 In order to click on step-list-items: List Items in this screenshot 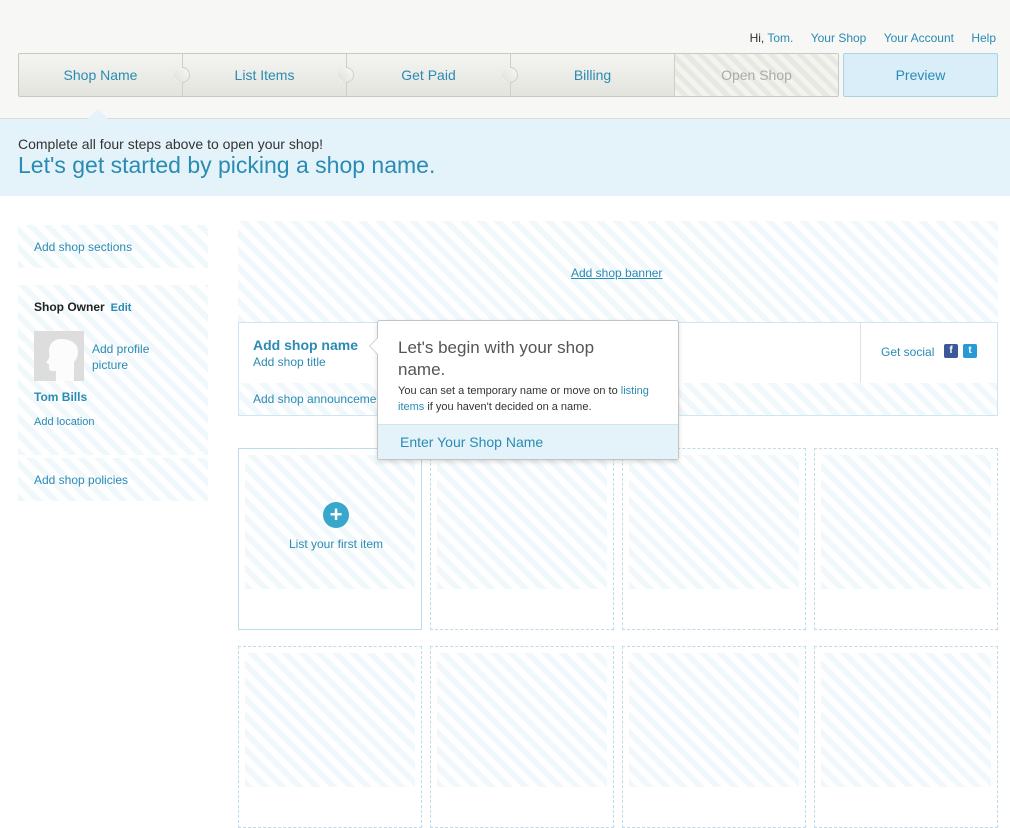, I will do `click(270, 75)`.